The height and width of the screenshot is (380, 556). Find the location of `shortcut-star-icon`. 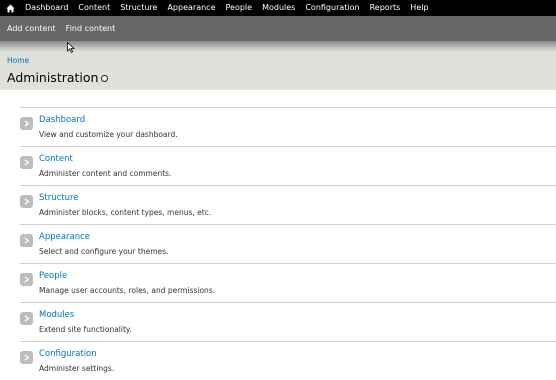

shortcut-star-icon is located at coordinates (104, 78).